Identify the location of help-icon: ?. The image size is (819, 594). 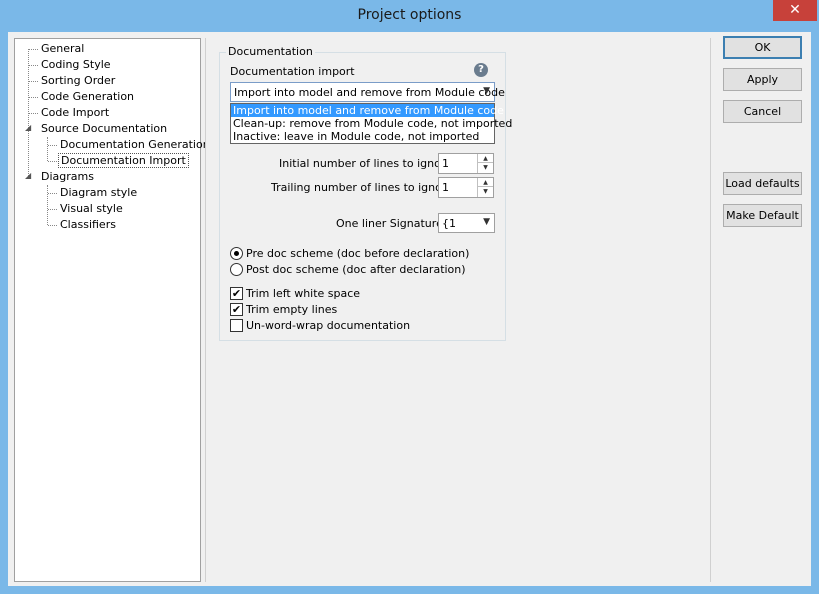
(481, 70).